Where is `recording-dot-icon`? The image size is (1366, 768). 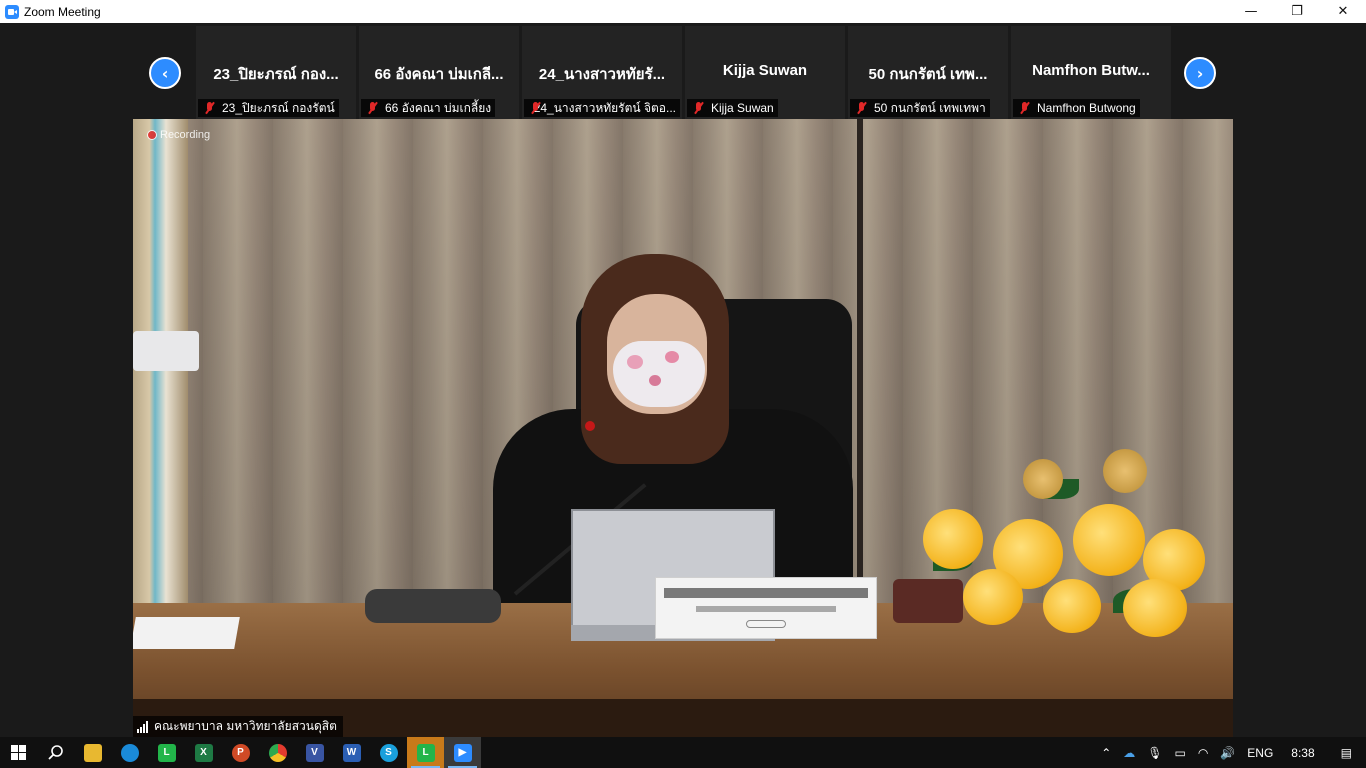
recording-dot-icon is located at coordinates (152, 135).